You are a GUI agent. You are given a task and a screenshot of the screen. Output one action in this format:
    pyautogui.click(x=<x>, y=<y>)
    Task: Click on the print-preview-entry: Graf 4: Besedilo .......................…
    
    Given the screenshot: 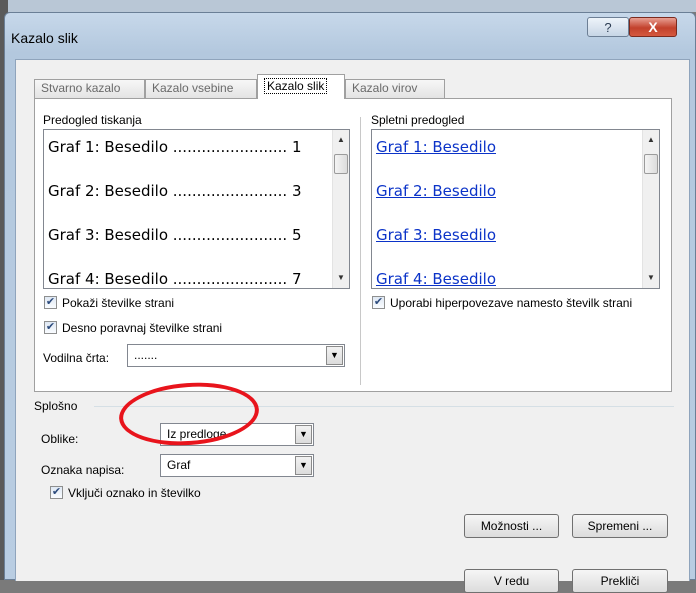 What is the action you would take?
    pyautogui.click(x=175, y=279)
    